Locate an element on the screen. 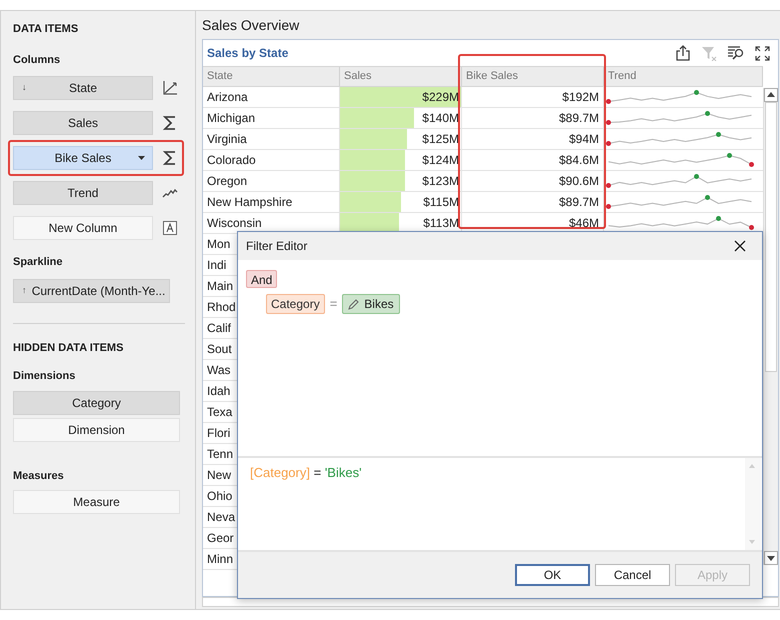 This screenshot has height=620, width=780. axis-icon is located at coordinates (170, 88).